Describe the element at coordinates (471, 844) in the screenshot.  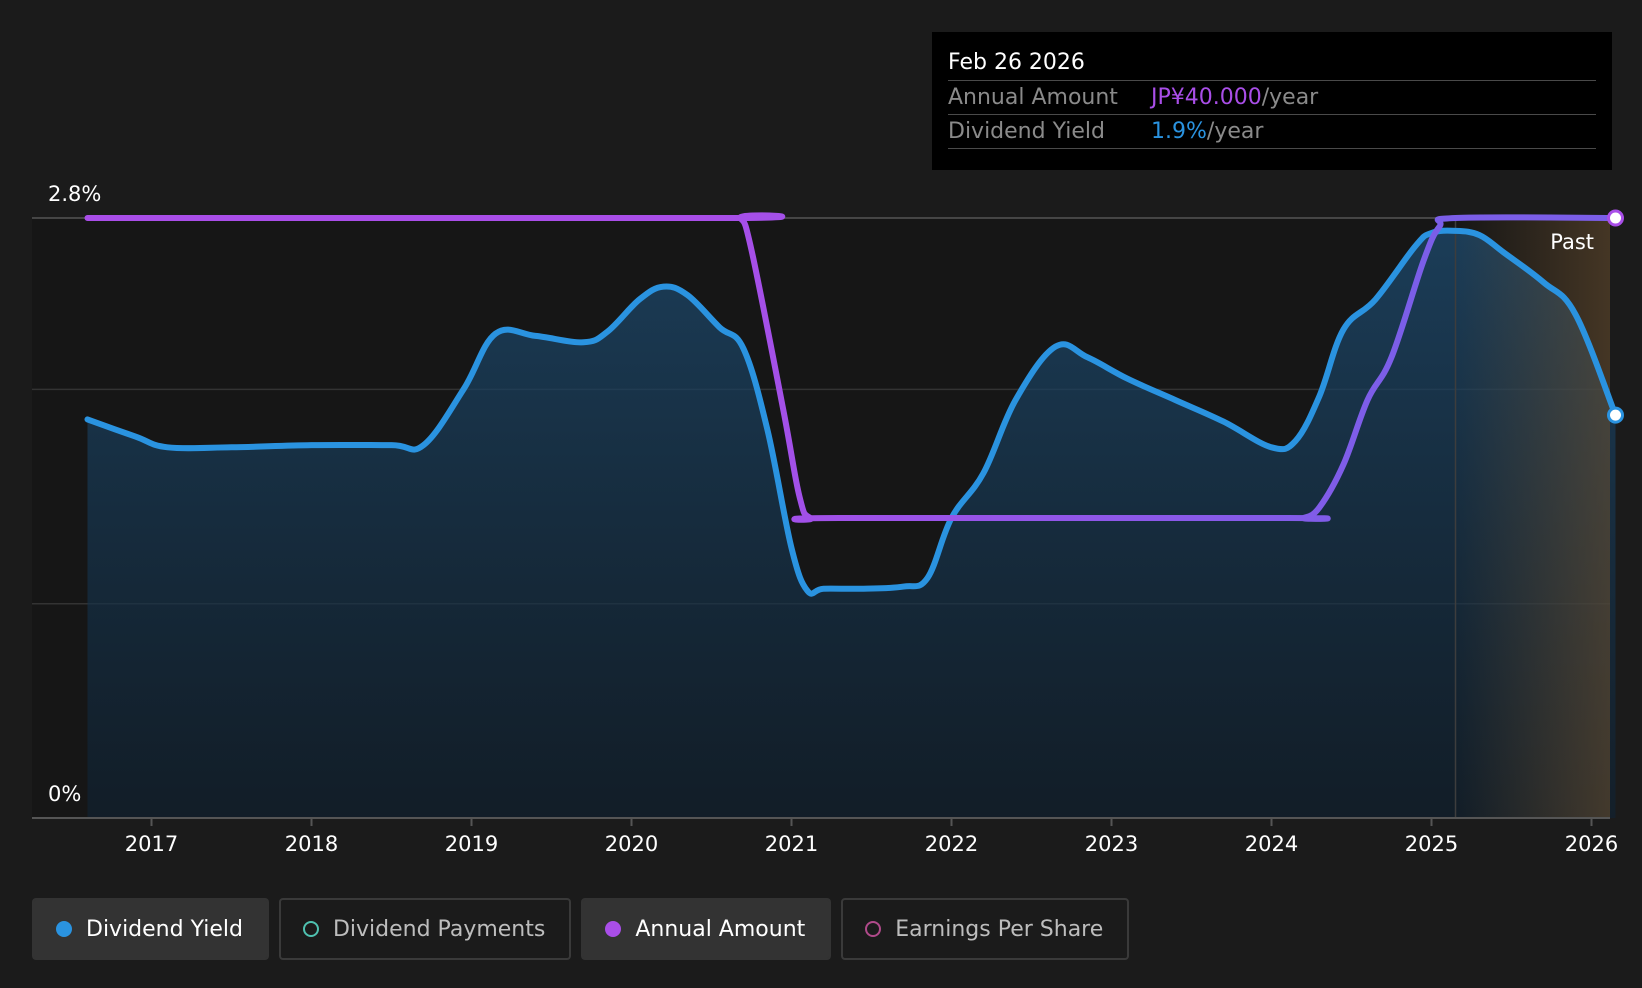
I see `x-tick-label: 2019` at that location.